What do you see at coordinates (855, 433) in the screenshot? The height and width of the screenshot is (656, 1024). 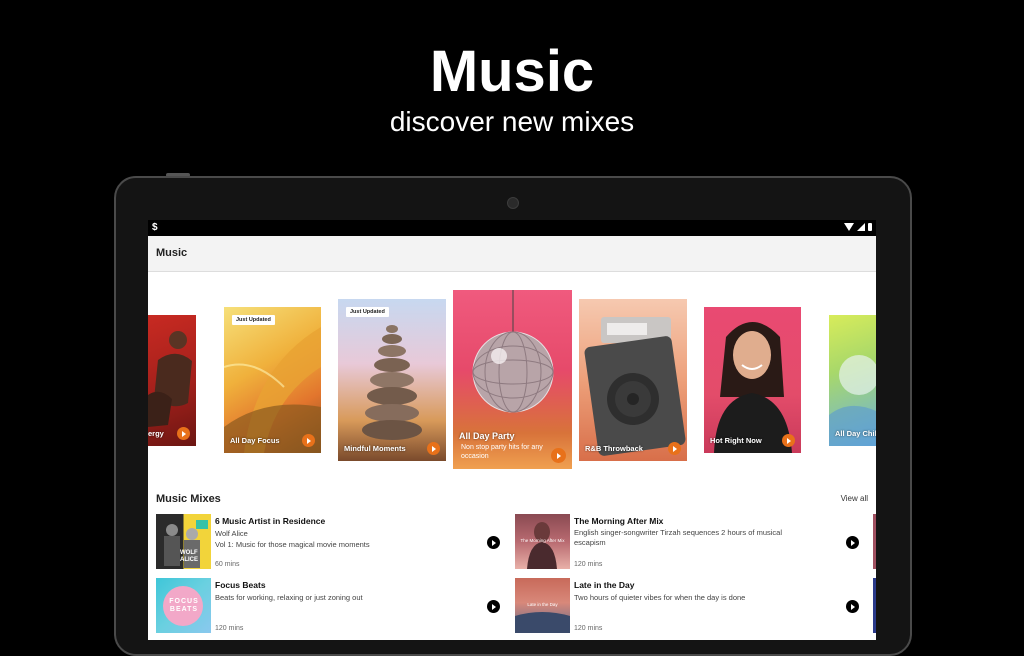 I see `card-label: All Day Chill` at bounding box center [855, 433].